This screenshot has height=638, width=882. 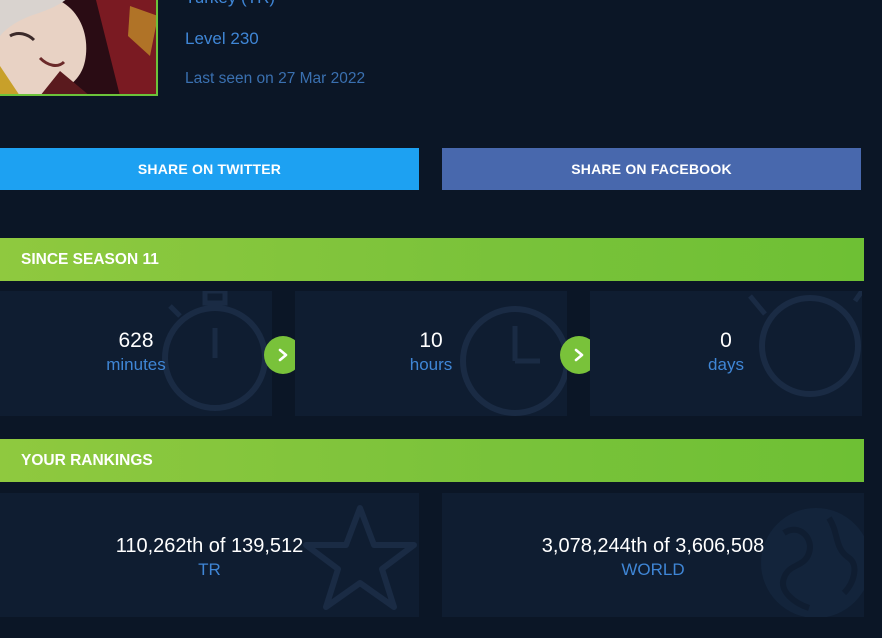 I want to click on last-seen-label: Last seen on 27 Mar 2022, so click(x=275, y=78).